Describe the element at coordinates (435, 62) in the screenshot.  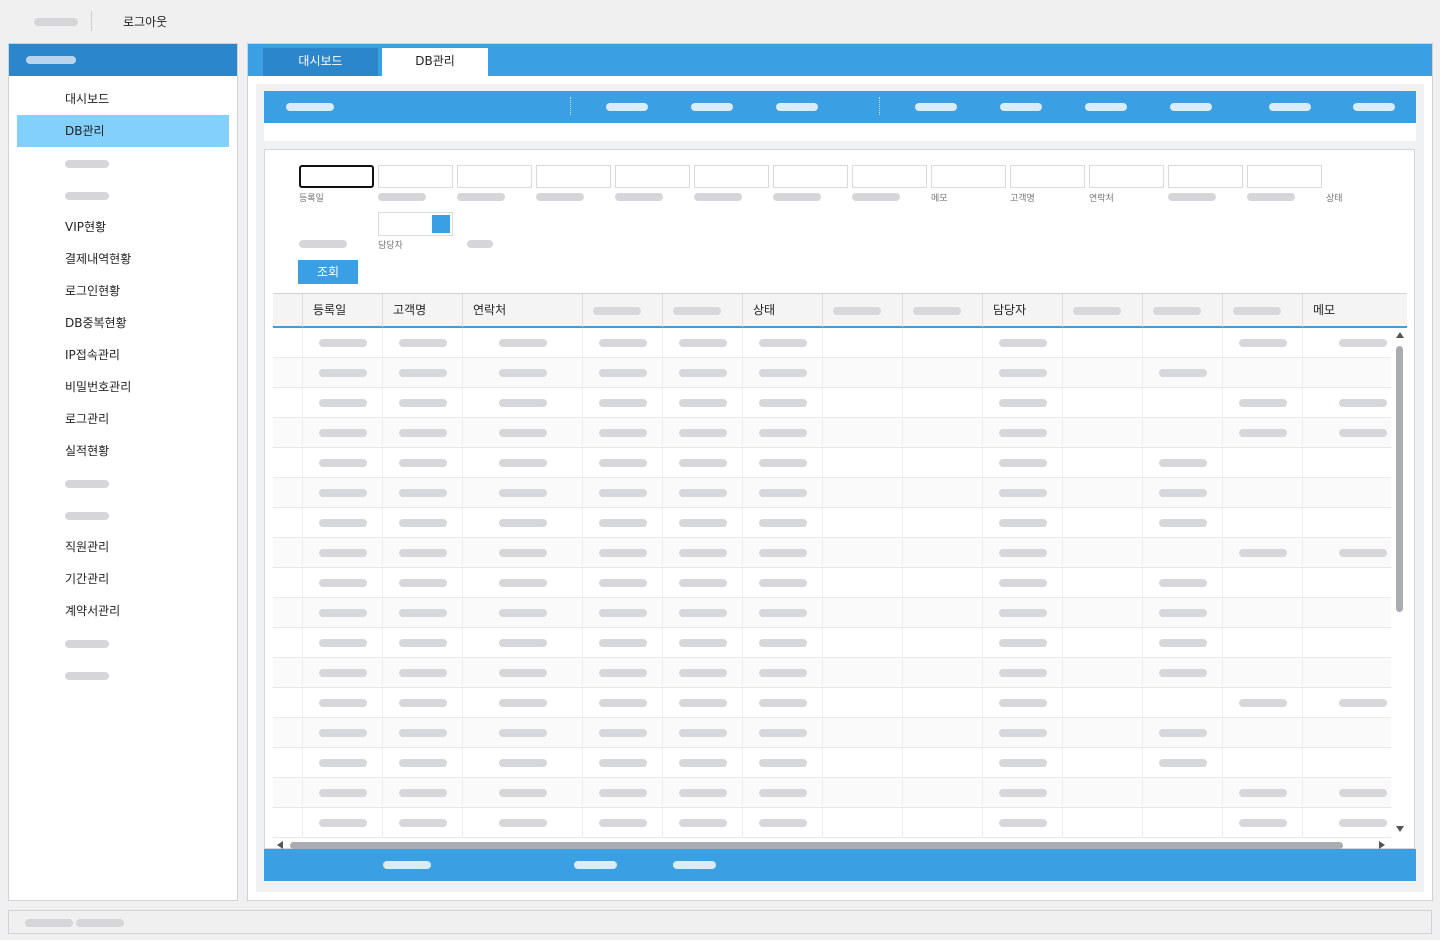
I see `tab-db-management: DB관리` at that location.